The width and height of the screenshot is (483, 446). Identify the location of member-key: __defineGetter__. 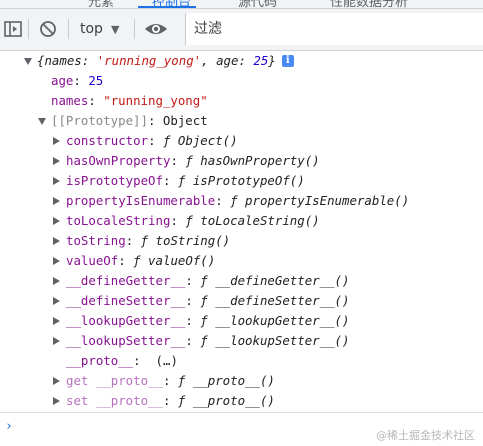
(126, 280).